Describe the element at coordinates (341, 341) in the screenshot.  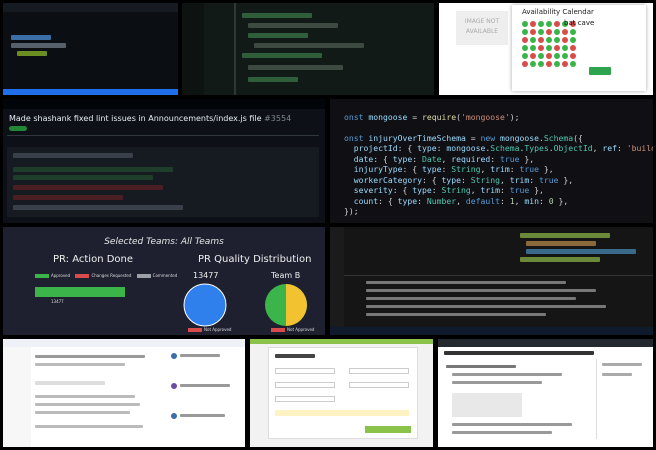
I see `header-bar` at that location.